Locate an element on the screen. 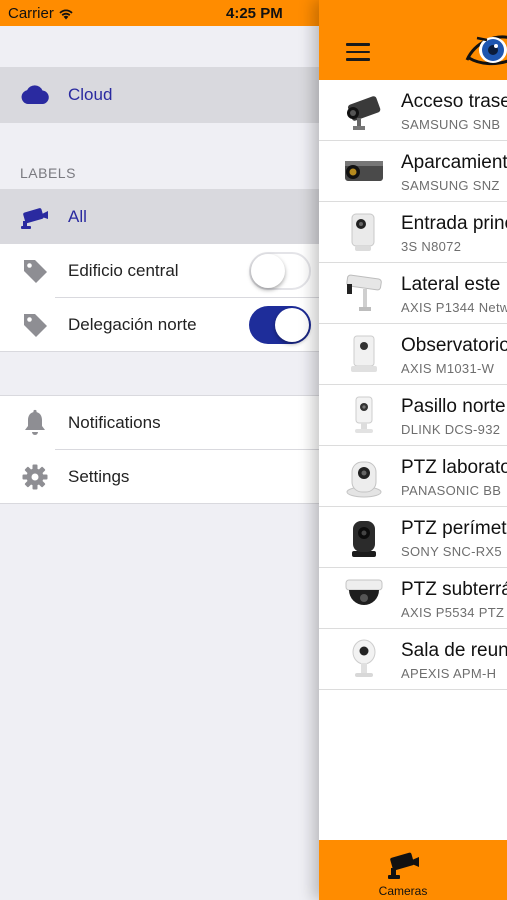  menu-item-label: Cloud is located at coordinates (90, 94).